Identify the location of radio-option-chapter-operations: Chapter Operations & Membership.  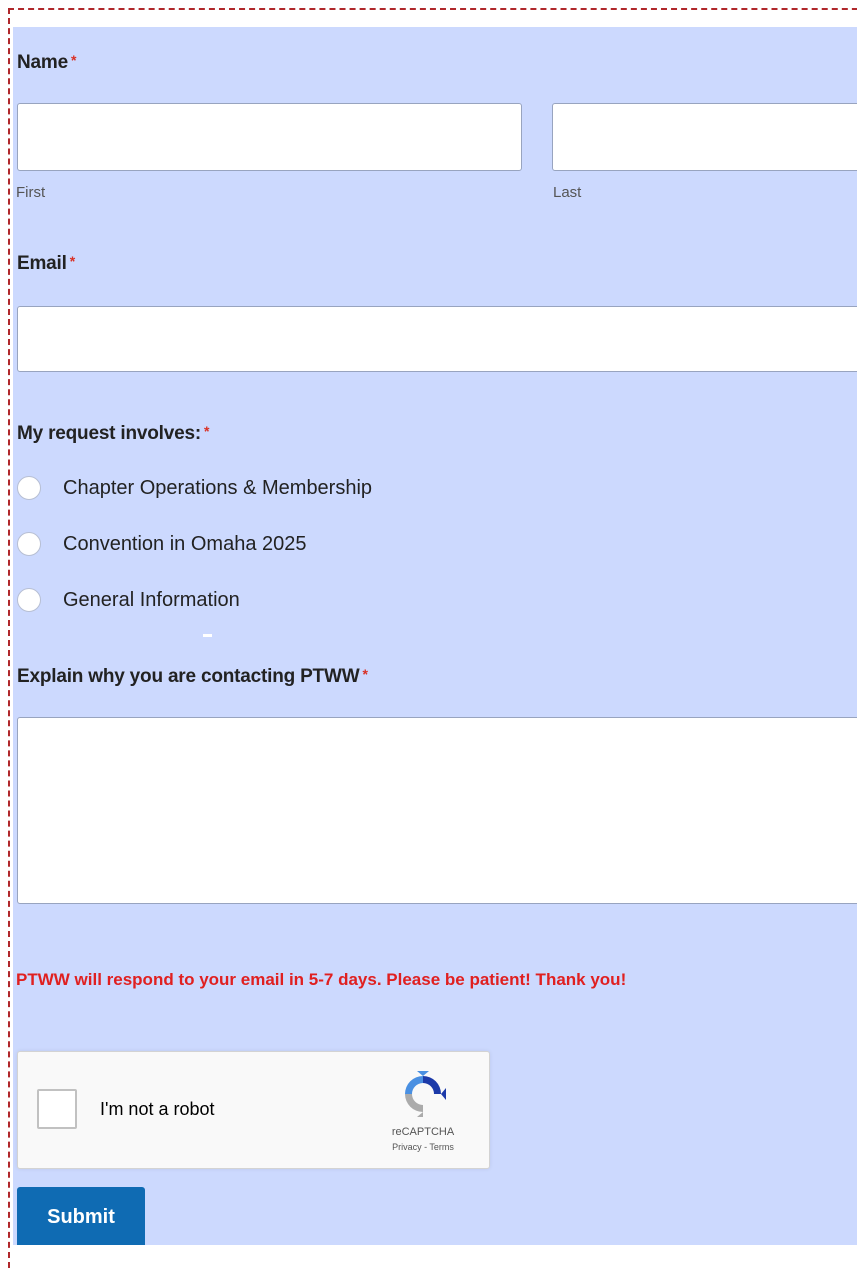
(194, 488).